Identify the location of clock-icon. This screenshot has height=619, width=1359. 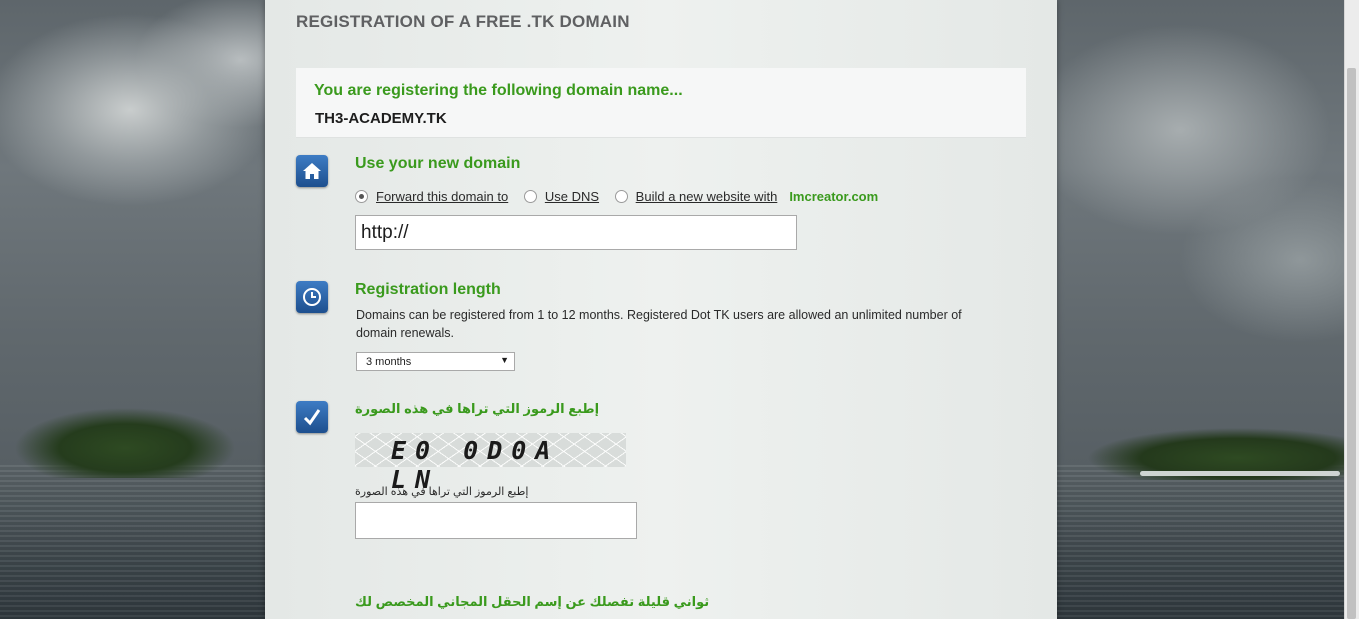
(312, 297).